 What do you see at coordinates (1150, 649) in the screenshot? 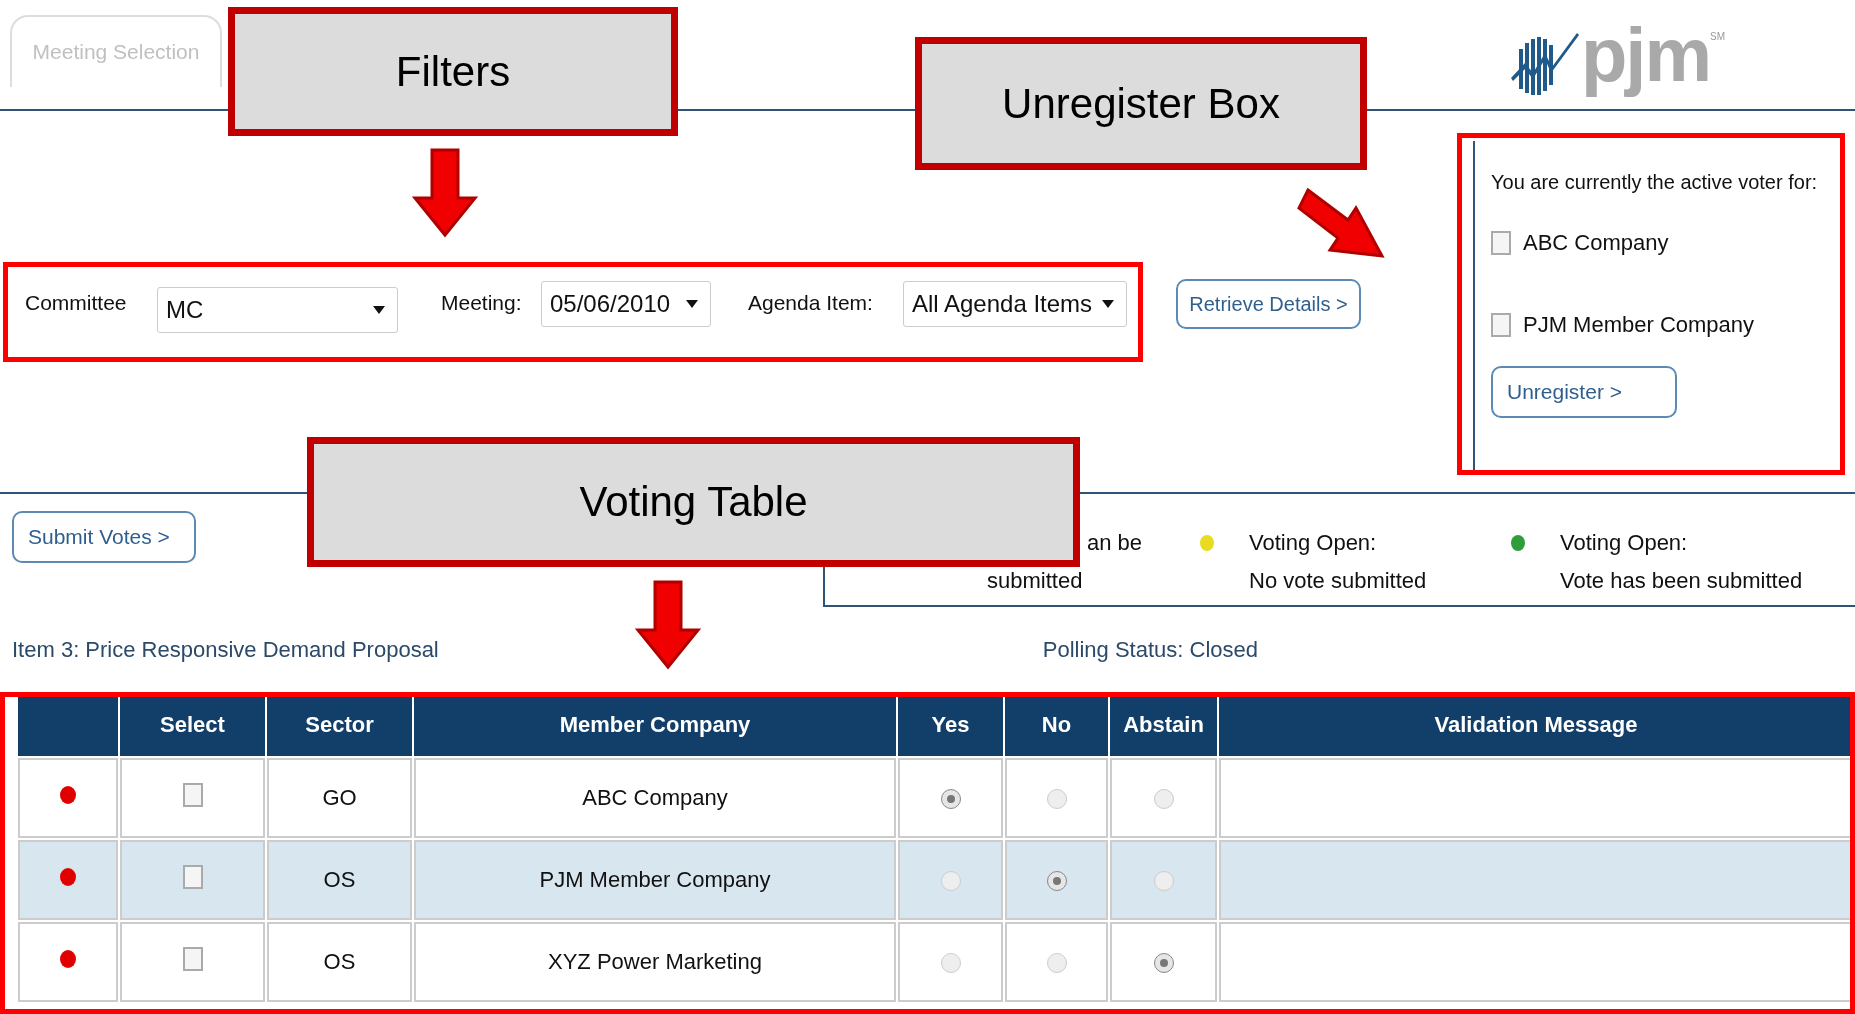
I see `polling-status: Polling Status: Closed` at bounding box center [1150, 649].